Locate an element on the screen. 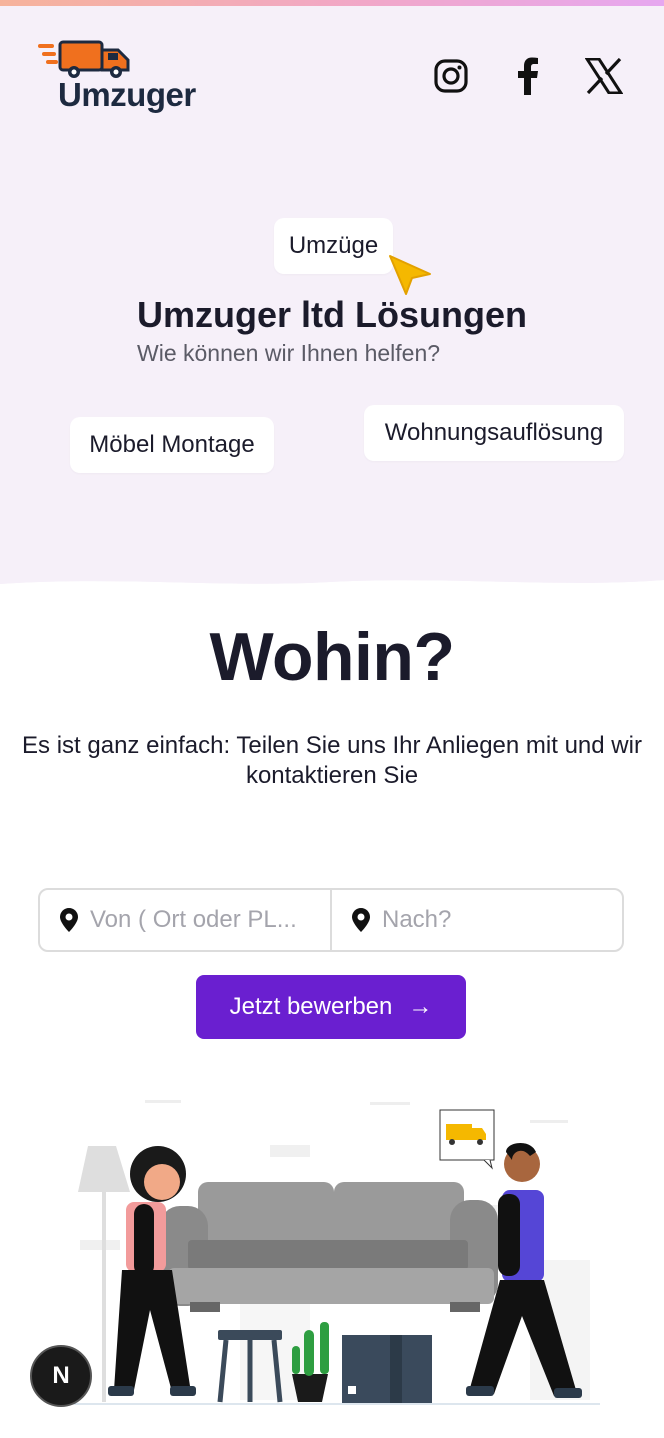 The image size is (664, 1438). facebook-icon is located at coordinates (528, 76).